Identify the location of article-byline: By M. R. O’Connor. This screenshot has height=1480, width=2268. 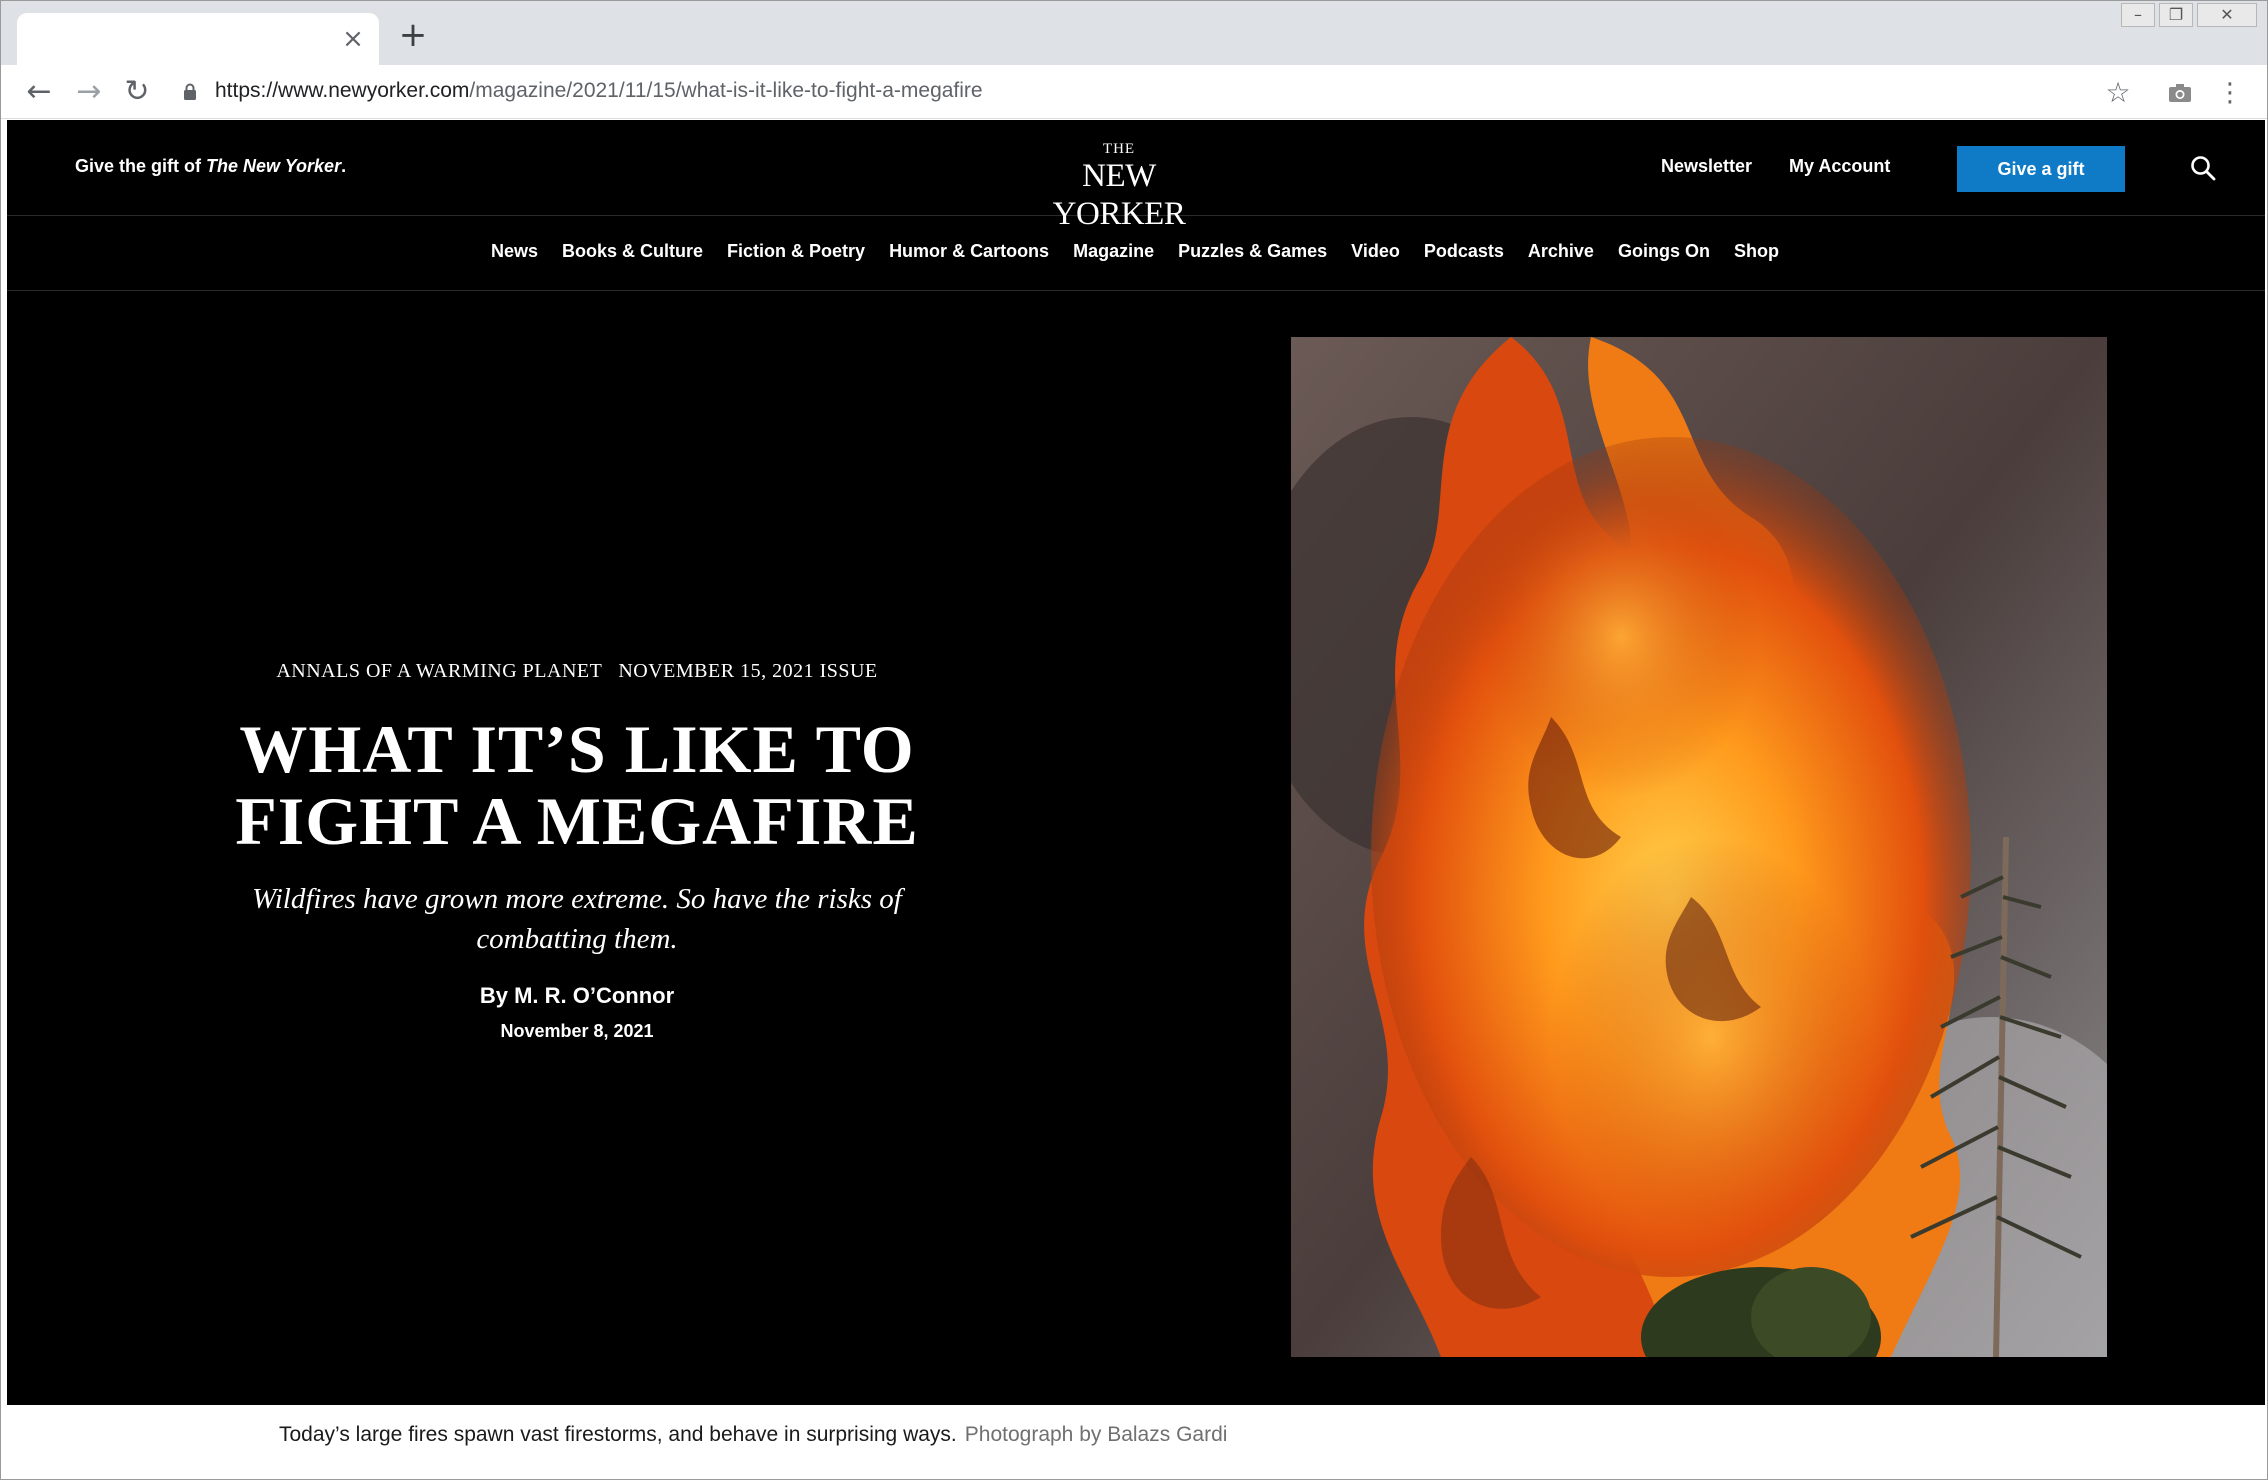
(577, 996).